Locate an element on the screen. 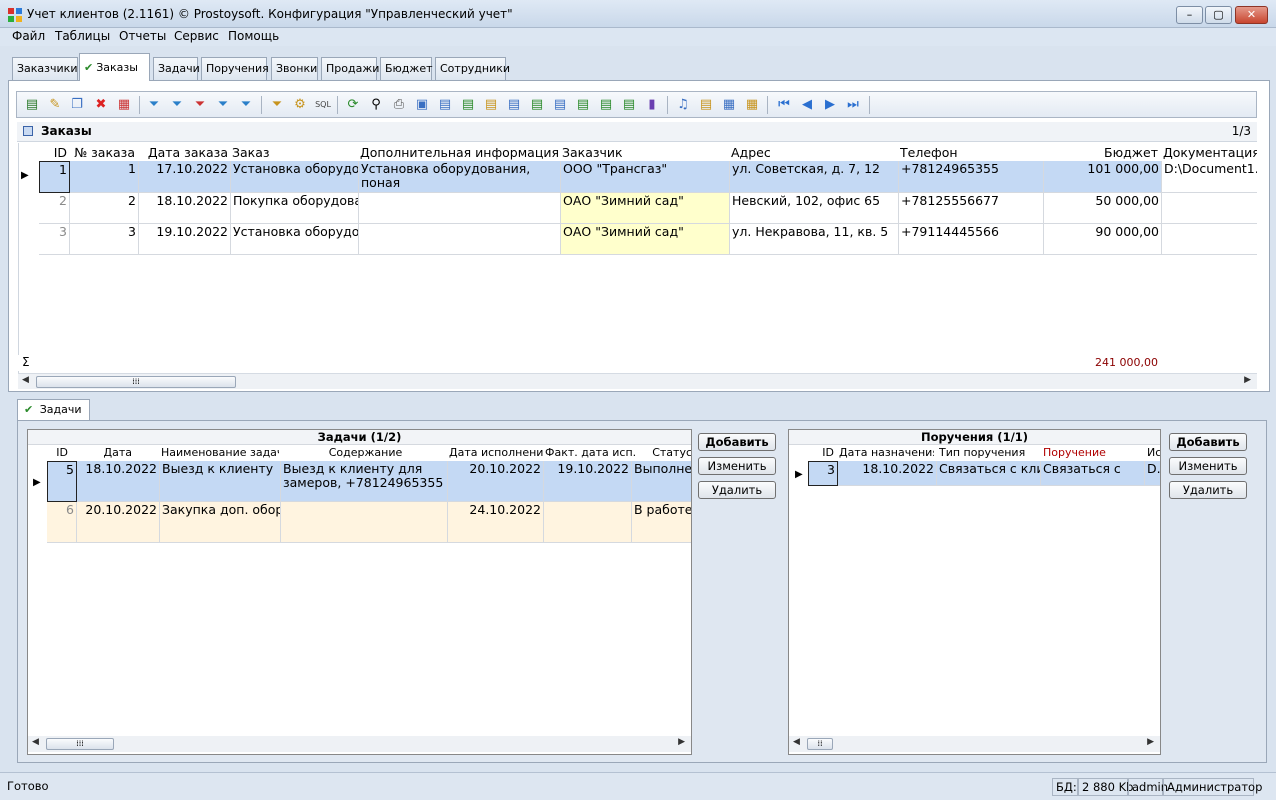 Image resolution: width=1276 pixels, height=800 pixels. col-header-order-date: Дата заказа is located at coordinates (183, 152).